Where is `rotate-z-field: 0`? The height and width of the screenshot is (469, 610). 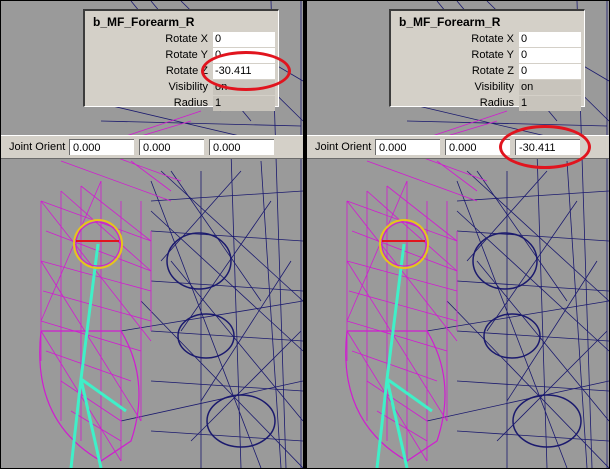
rotate-z-field: 0 is located at coordinates (550, 71).